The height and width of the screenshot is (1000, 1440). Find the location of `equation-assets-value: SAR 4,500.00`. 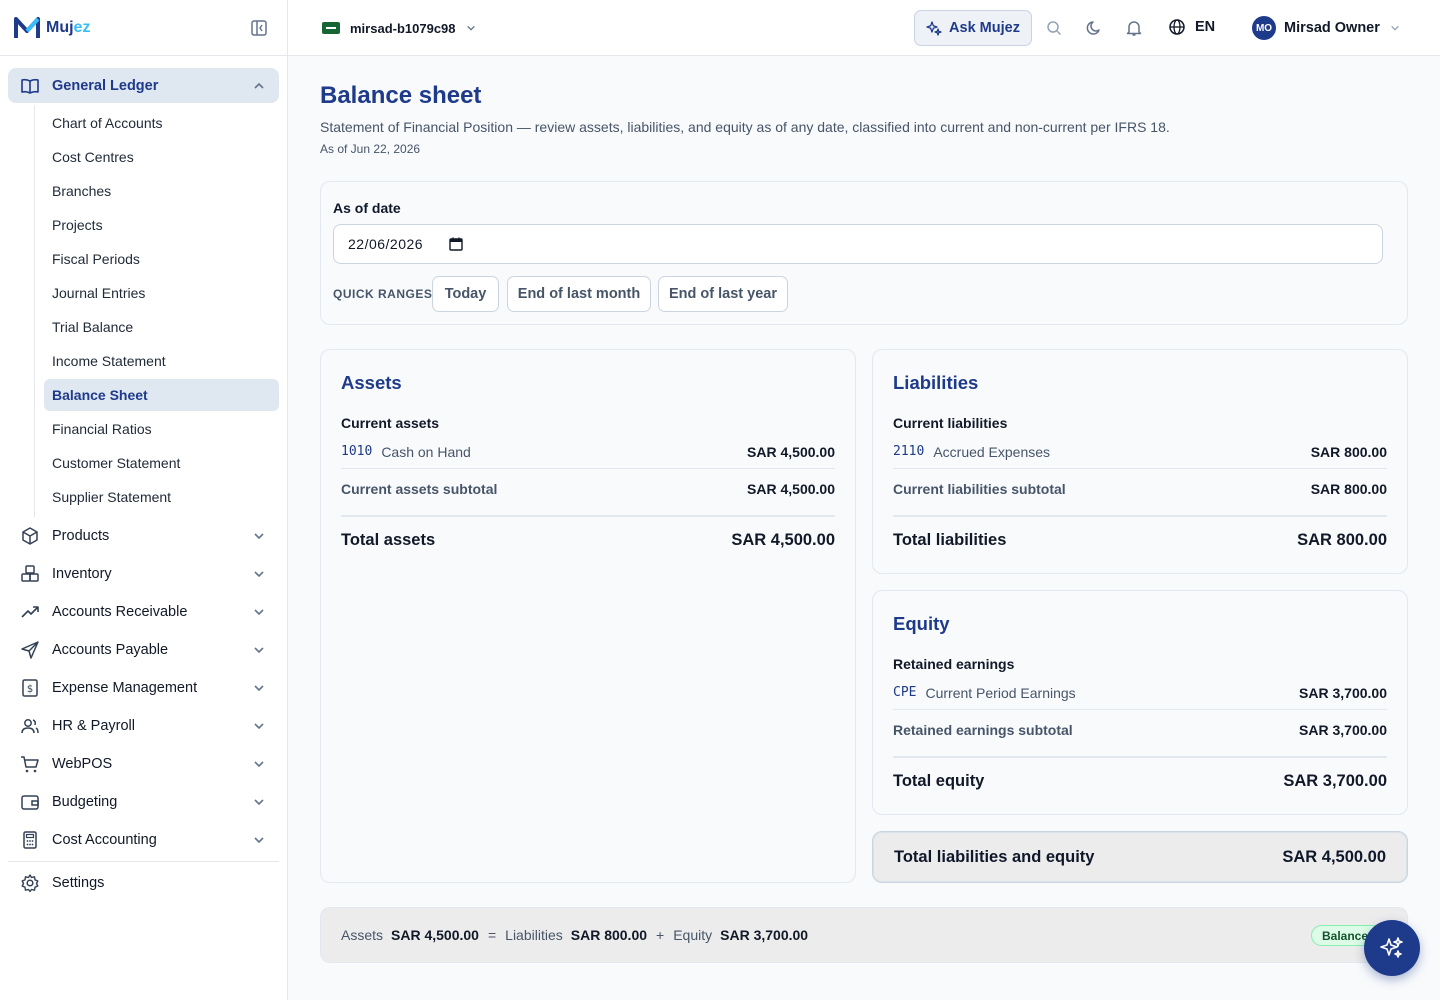

equation-assets-value: SAR 4,500.00 is located at coordinates (435, 935).